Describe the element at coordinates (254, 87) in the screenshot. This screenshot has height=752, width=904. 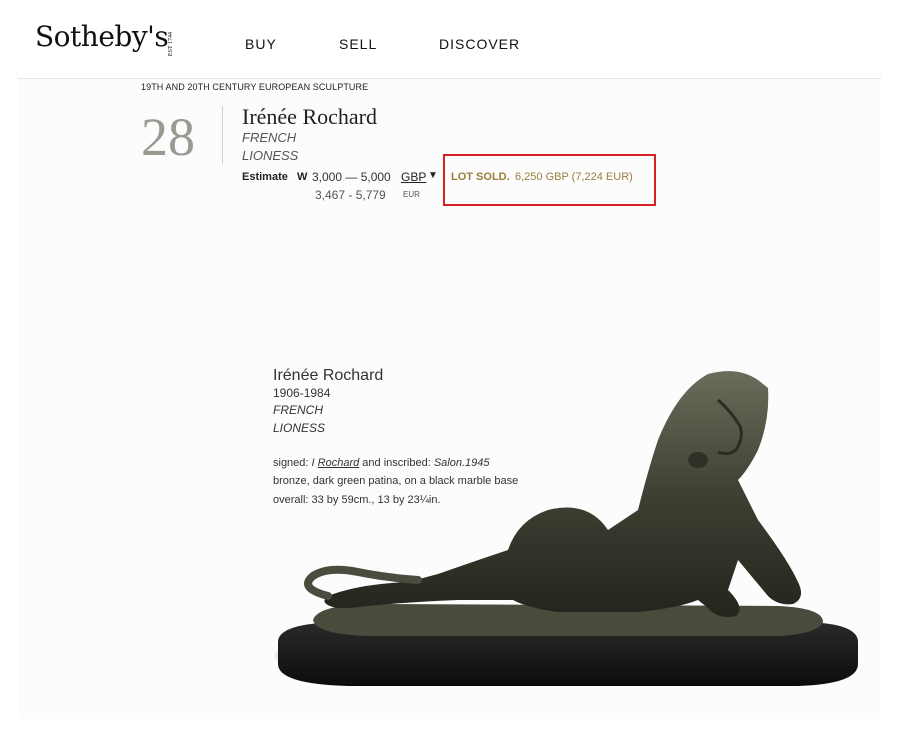
I see `breadcrumb: 19TH AND 20TH CENTURY EUROPEAN SCULPTURE` at that location.